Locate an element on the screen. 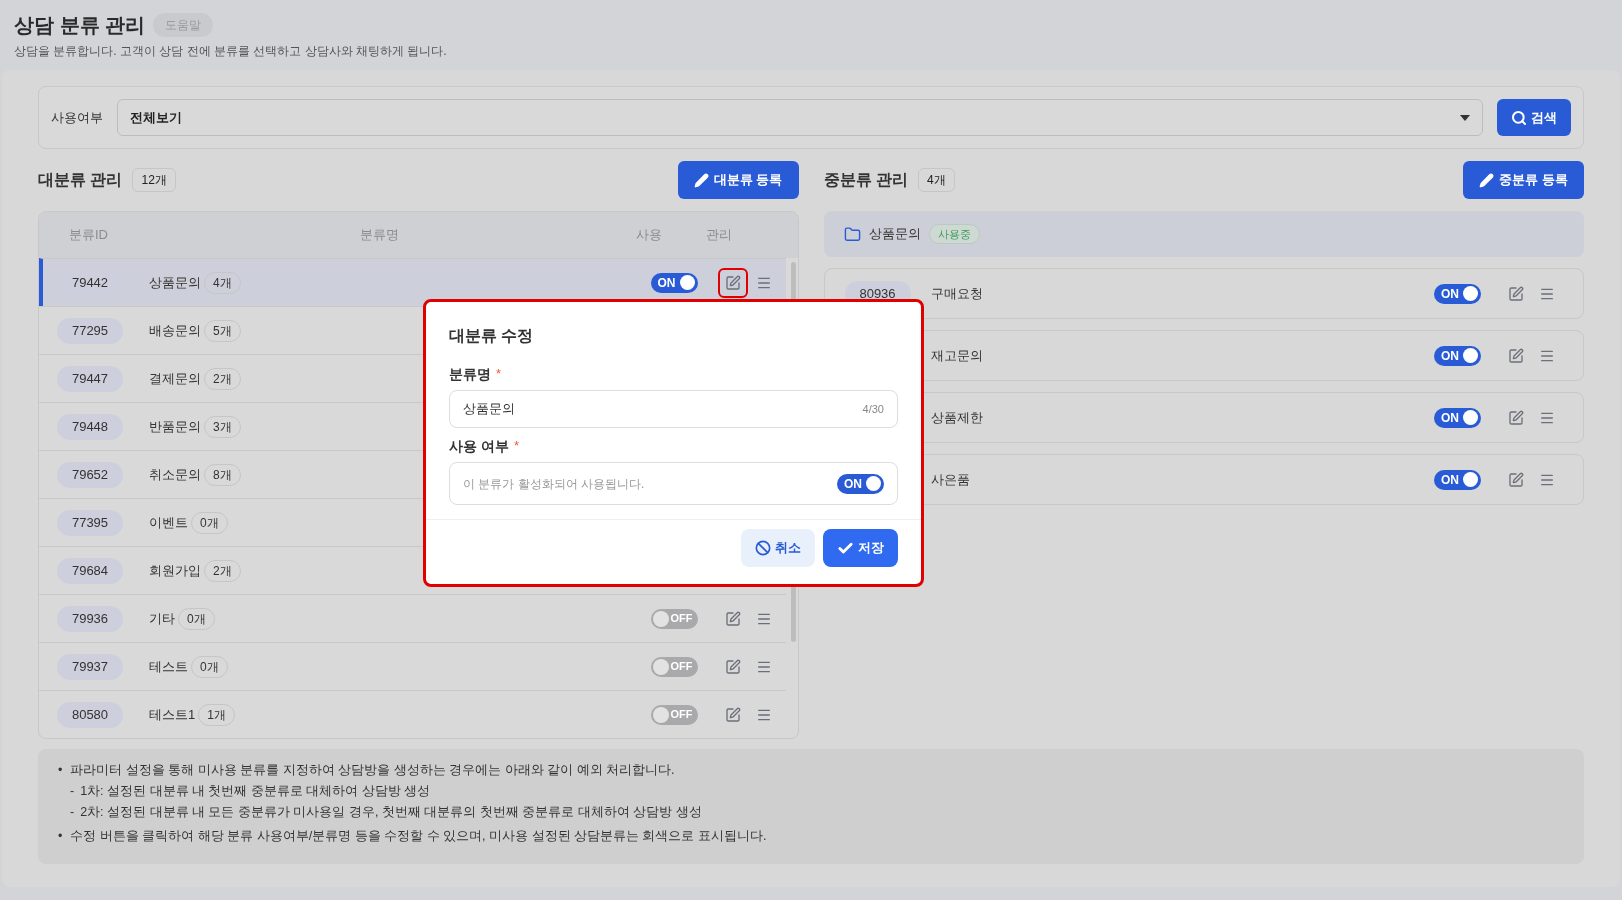  page-title: 상담 분류 관리 is located at coordinates (80, 25).